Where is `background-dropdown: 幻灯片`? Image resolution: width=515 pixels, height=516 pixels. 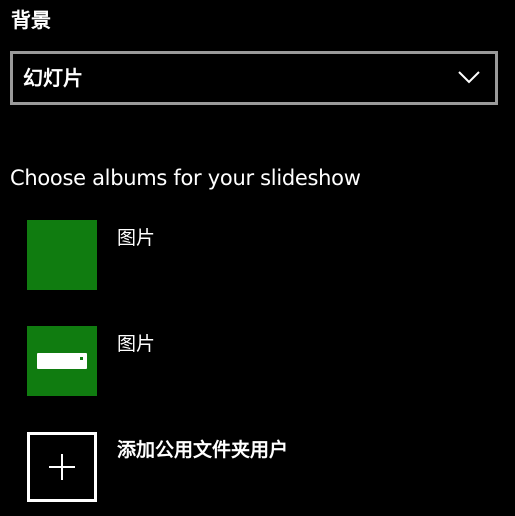
background-dropdown: 幻灯片 is located at coordinates (254, 78).